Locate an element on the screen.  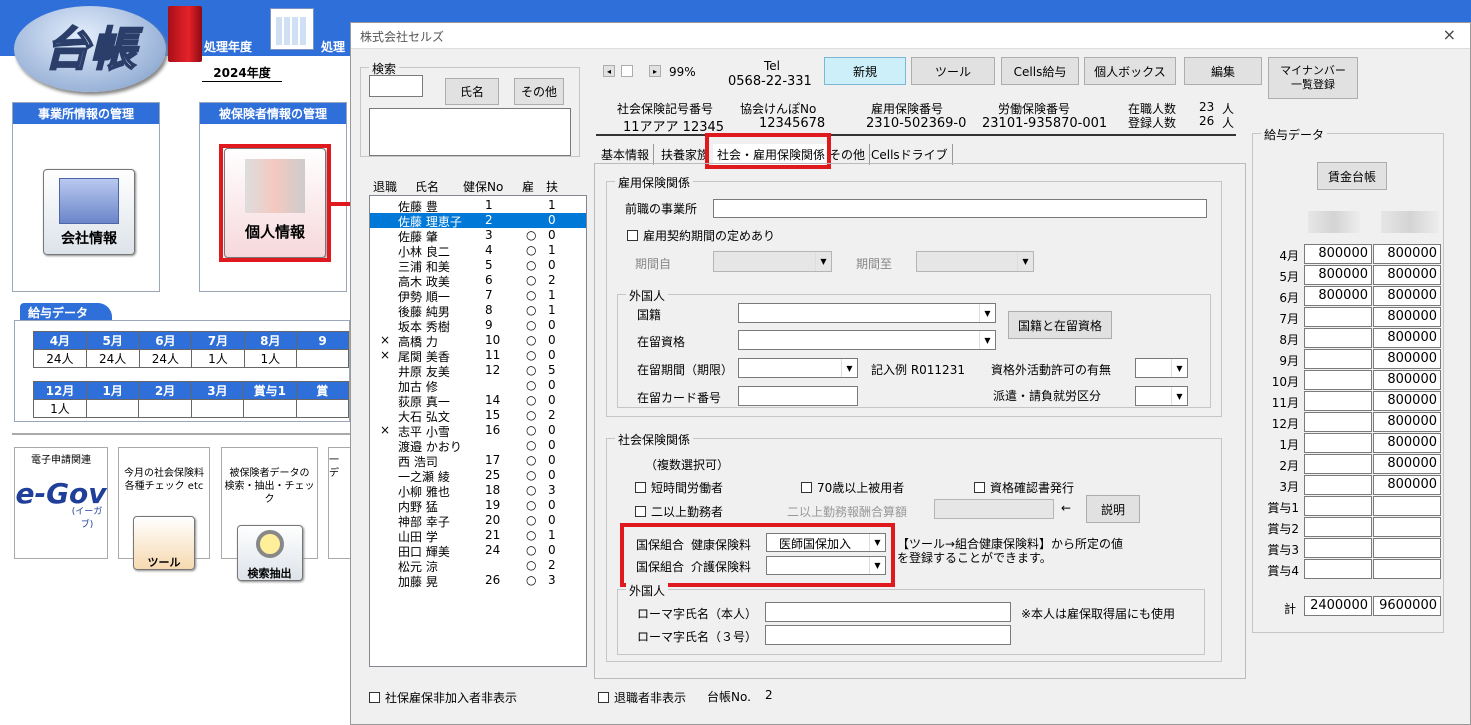
roma1-input is located at coordinates (888, 612).